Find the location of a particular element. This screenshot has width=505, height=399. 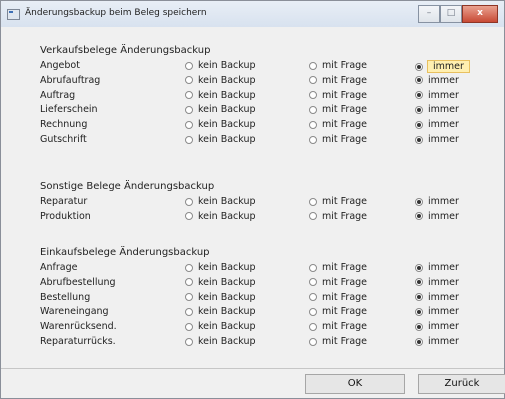

row-label: Rechnung is located at coordinates (64, 125).